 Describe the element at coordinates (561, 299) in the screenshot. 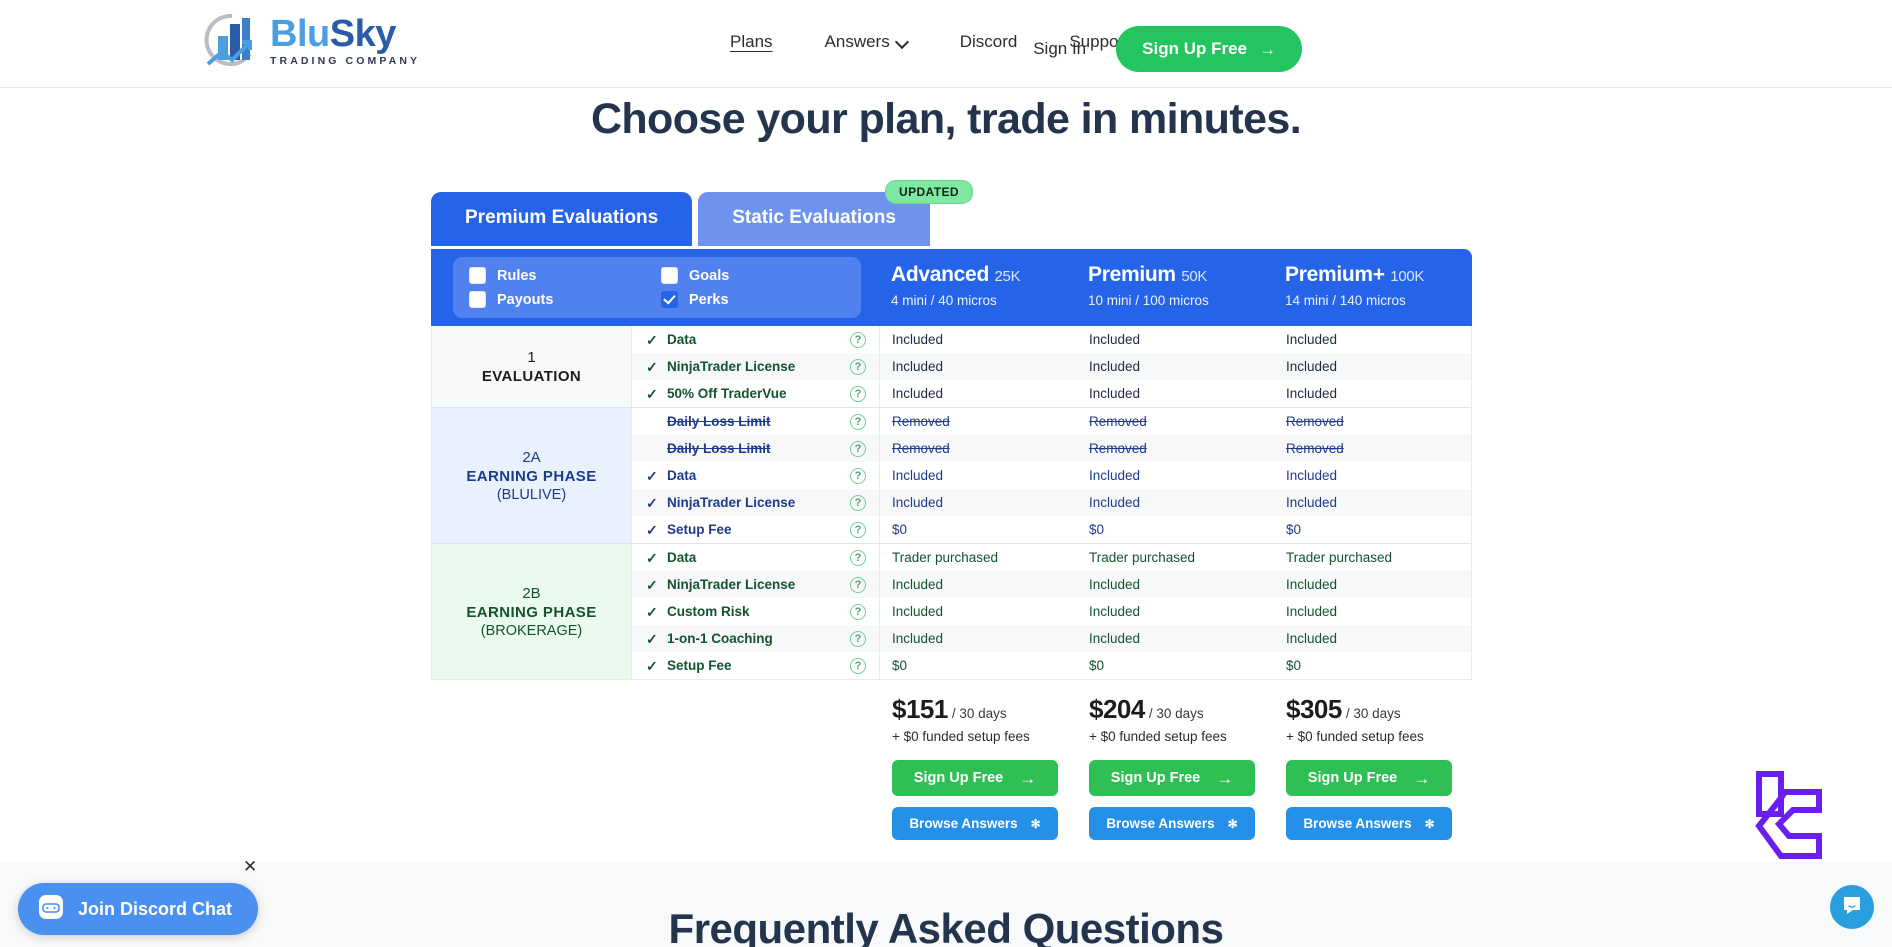

I see `filter-payouts: Payouts` at that location.